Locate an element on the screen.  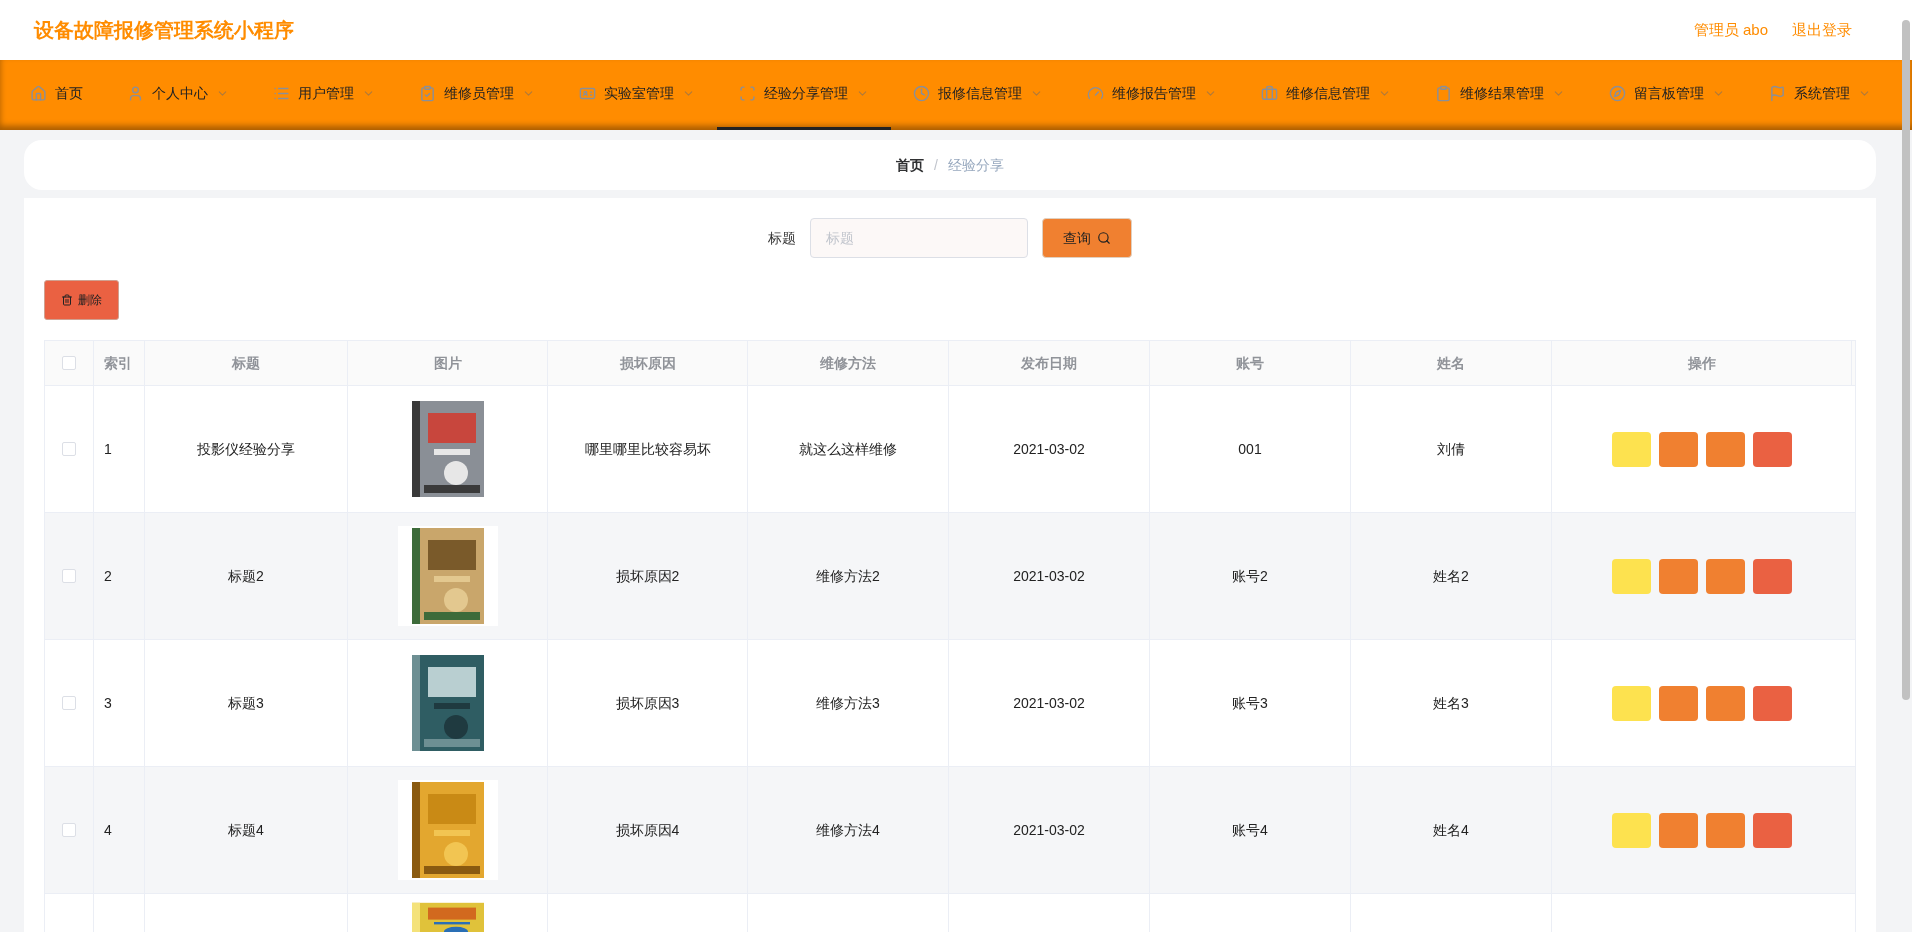
table-cell-text: 投影仪经验分享 is located at coordinates (246, 449).